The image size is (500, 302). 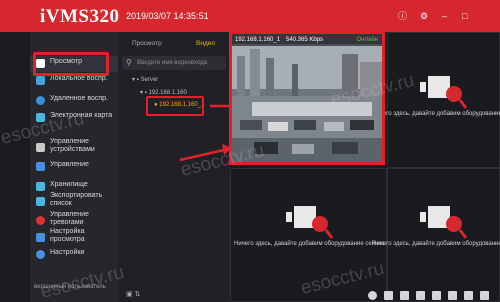 I want to click on play-icon, so click(x=452, y=295).